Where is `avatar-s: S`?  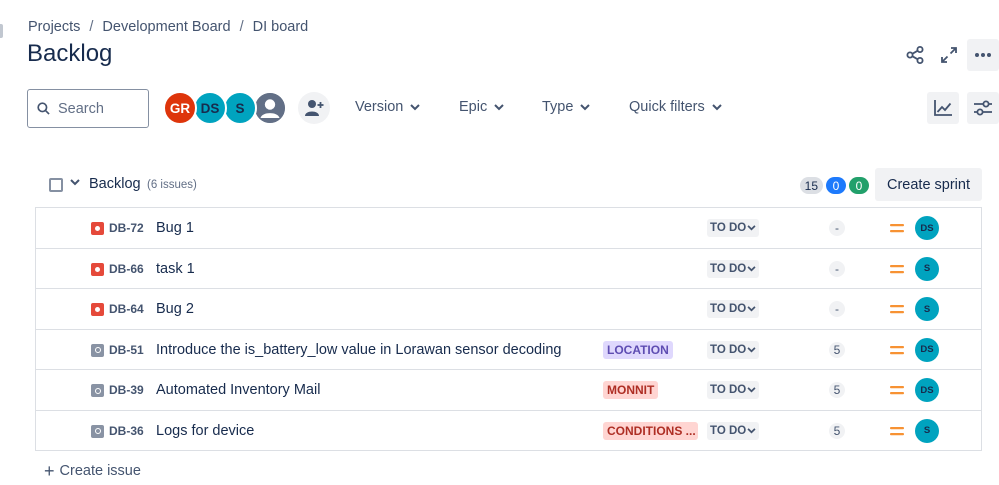 avatar-s: S is located at coordinates (240, 108).